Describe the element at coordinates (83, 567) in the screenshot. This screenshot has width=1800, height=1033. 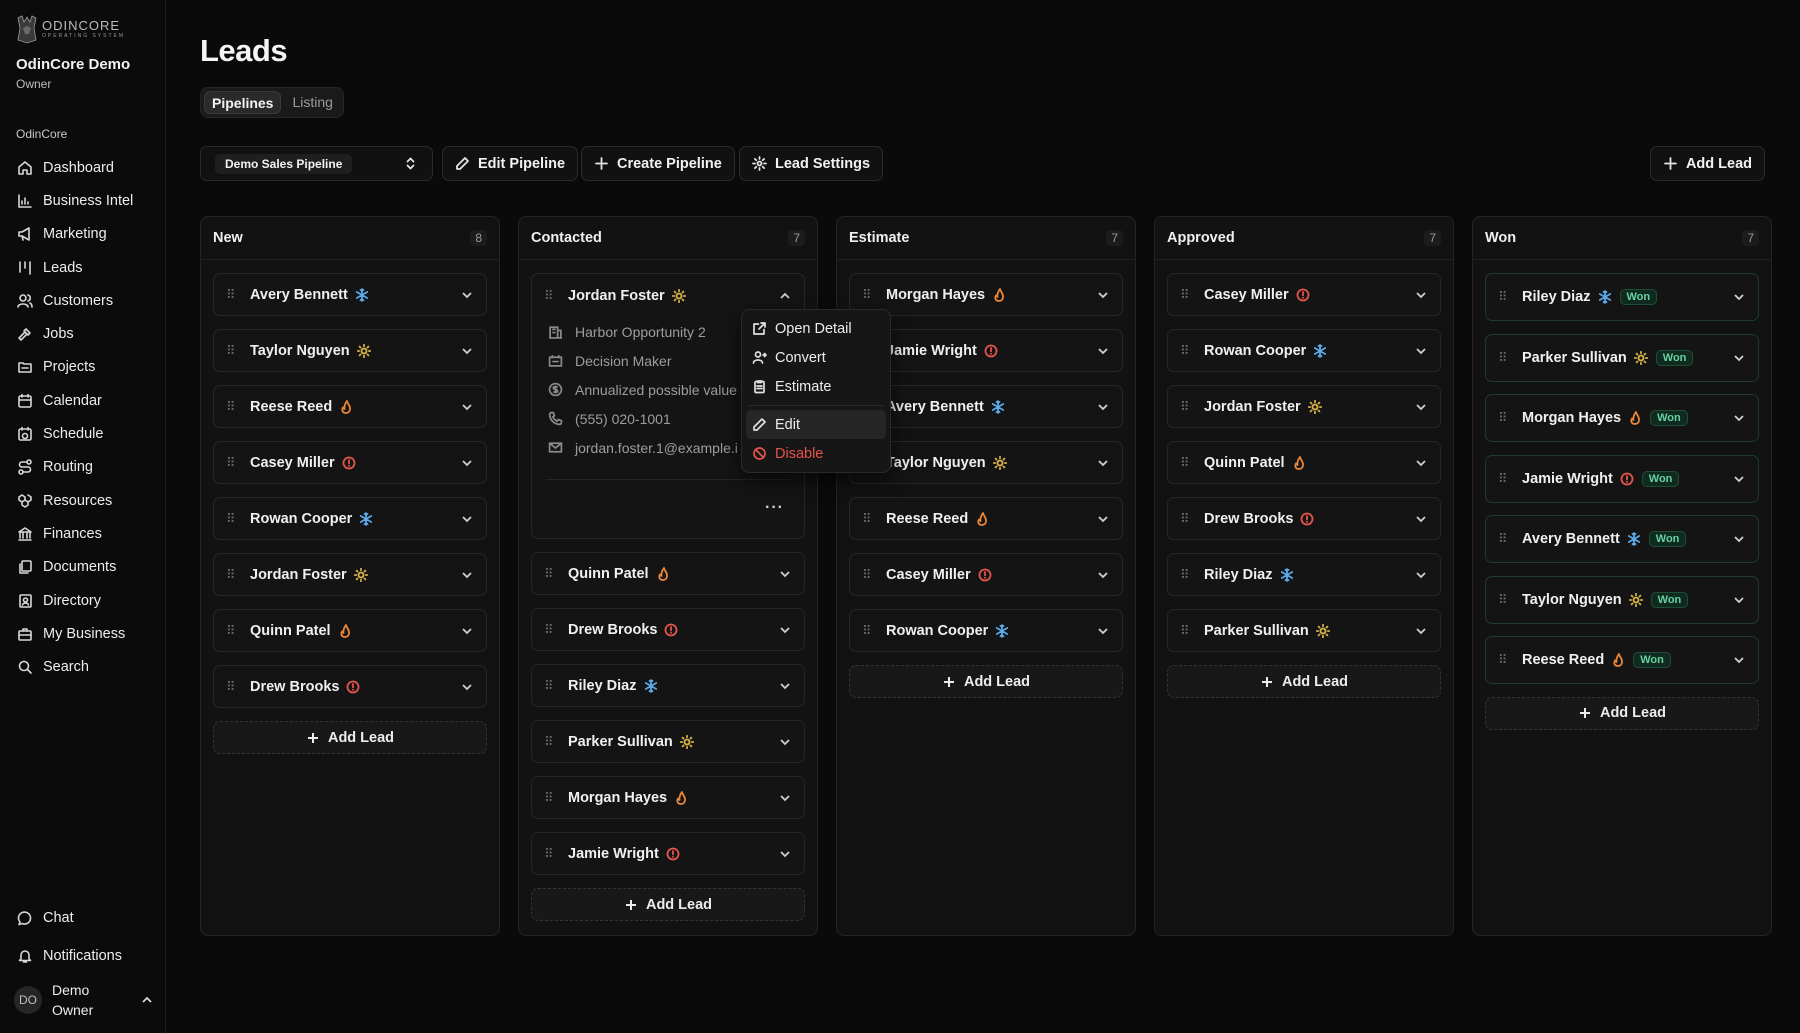
I see `sidebar-item-documents: Documents` at that location.